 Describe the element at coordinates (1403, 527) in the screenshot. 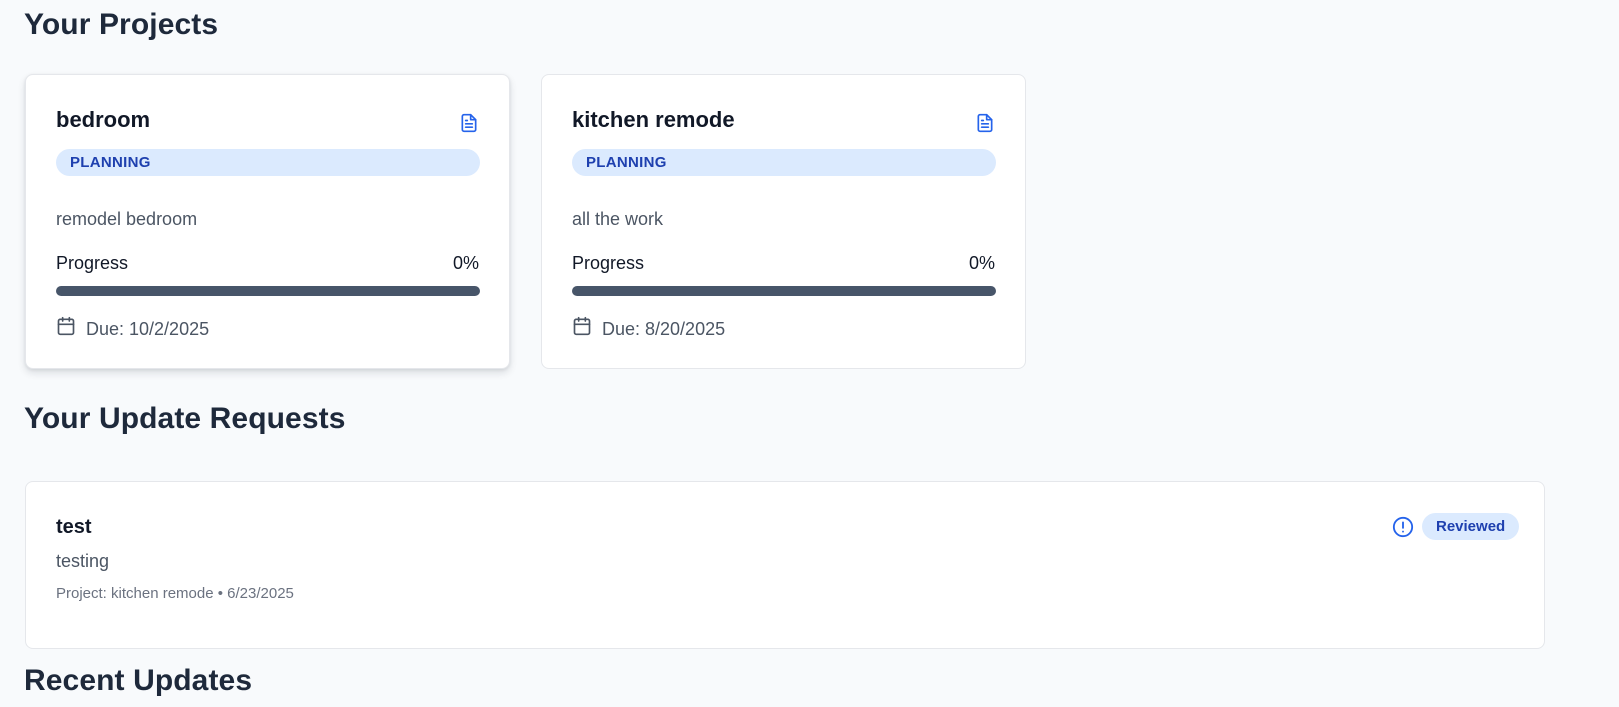

I see `alert-circle-icon` at that location.